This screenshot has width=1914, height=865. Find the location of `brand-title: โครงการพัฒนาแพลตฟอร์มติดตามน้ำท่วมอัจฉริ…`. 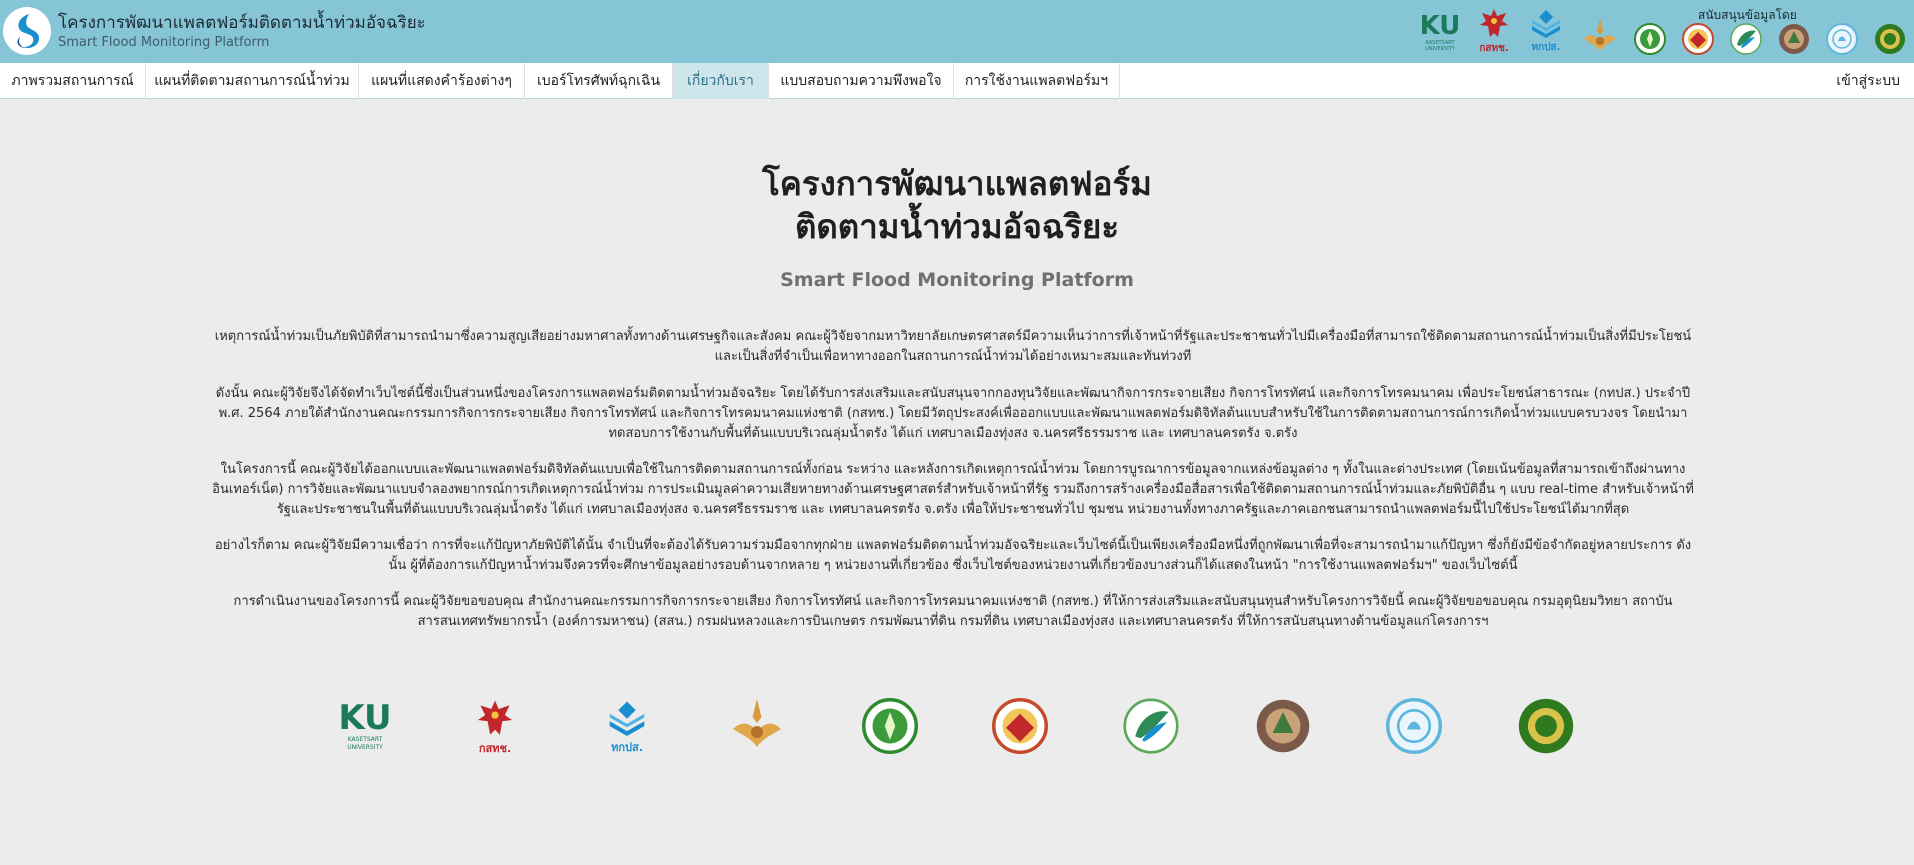

brand-title: โครงการพัฒนาแพลตฟอร์มติดตามน้ำท่วมอัจฉริ… is located at coordinates (242, 22).